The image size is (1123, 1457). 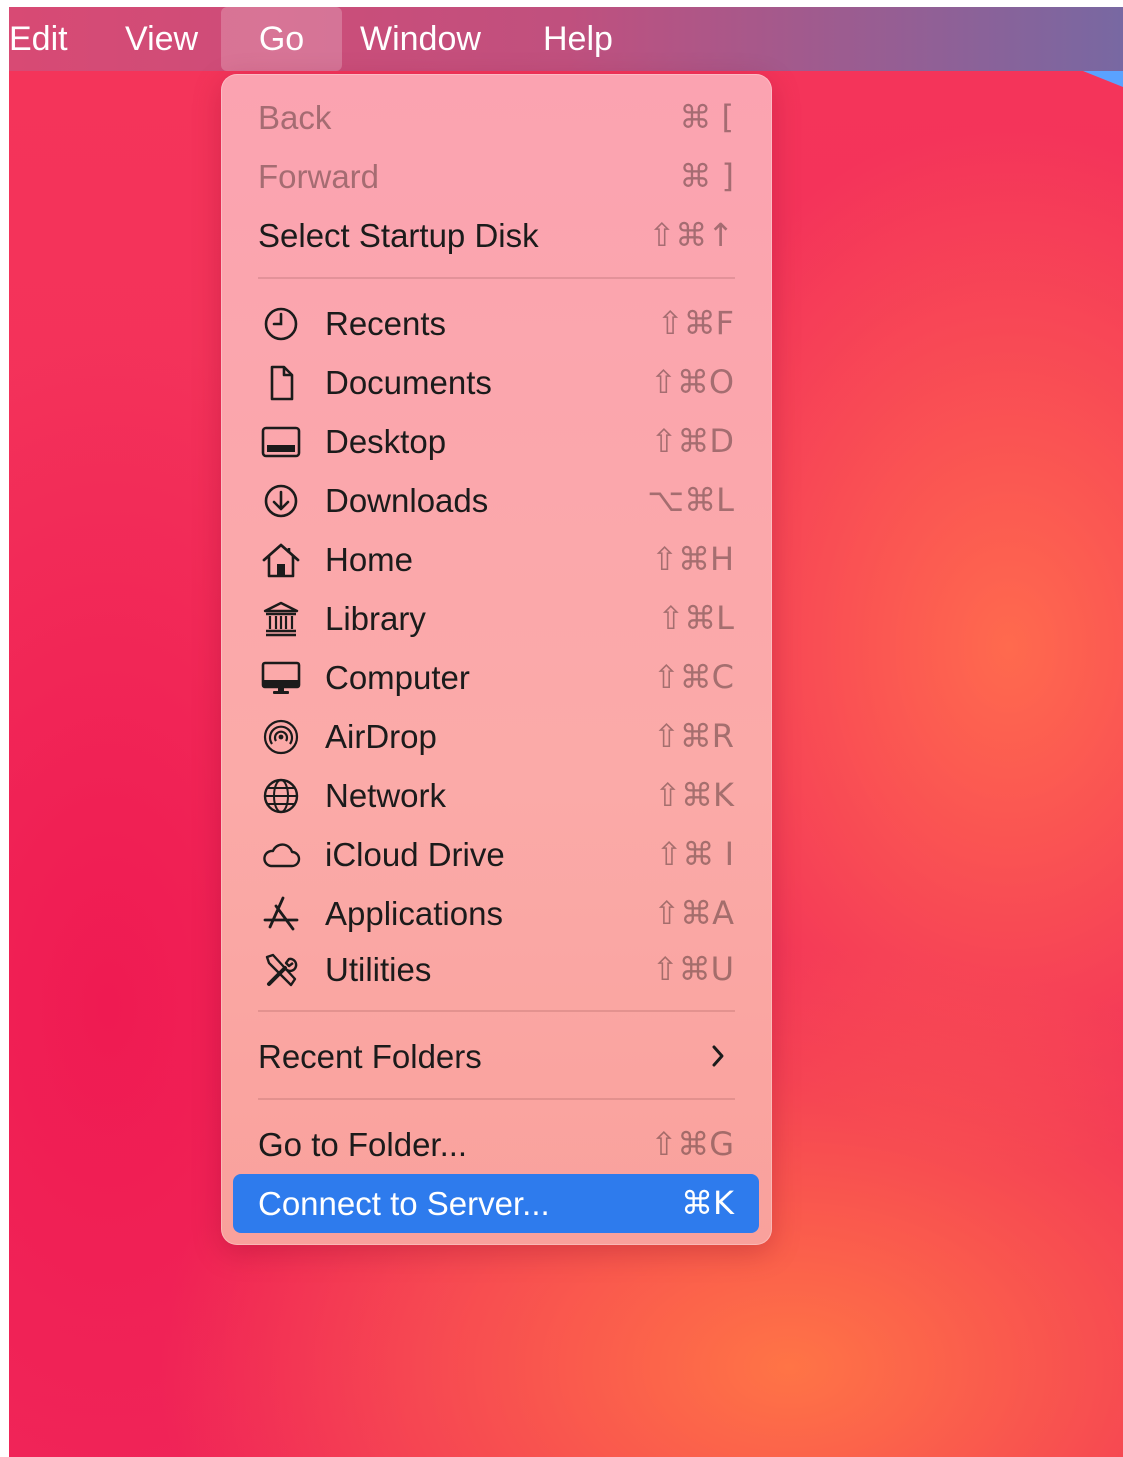 I want to click on menu-item-airdrop: AirDrop ⇧⌘R, so click(x=496, y=736).